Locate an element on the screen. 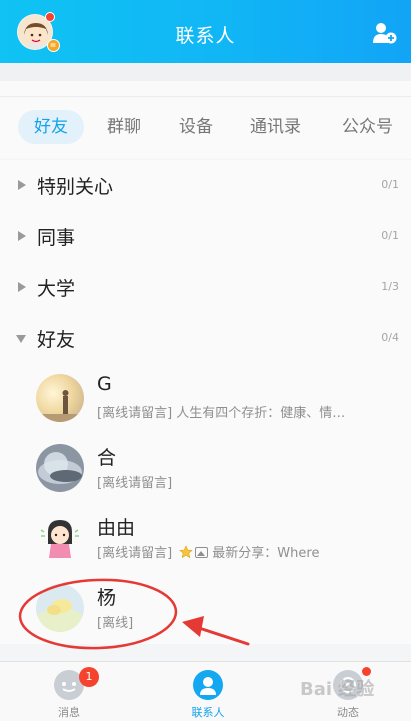  group-university: 大学 1/3 is located at coordinates (205, 287).